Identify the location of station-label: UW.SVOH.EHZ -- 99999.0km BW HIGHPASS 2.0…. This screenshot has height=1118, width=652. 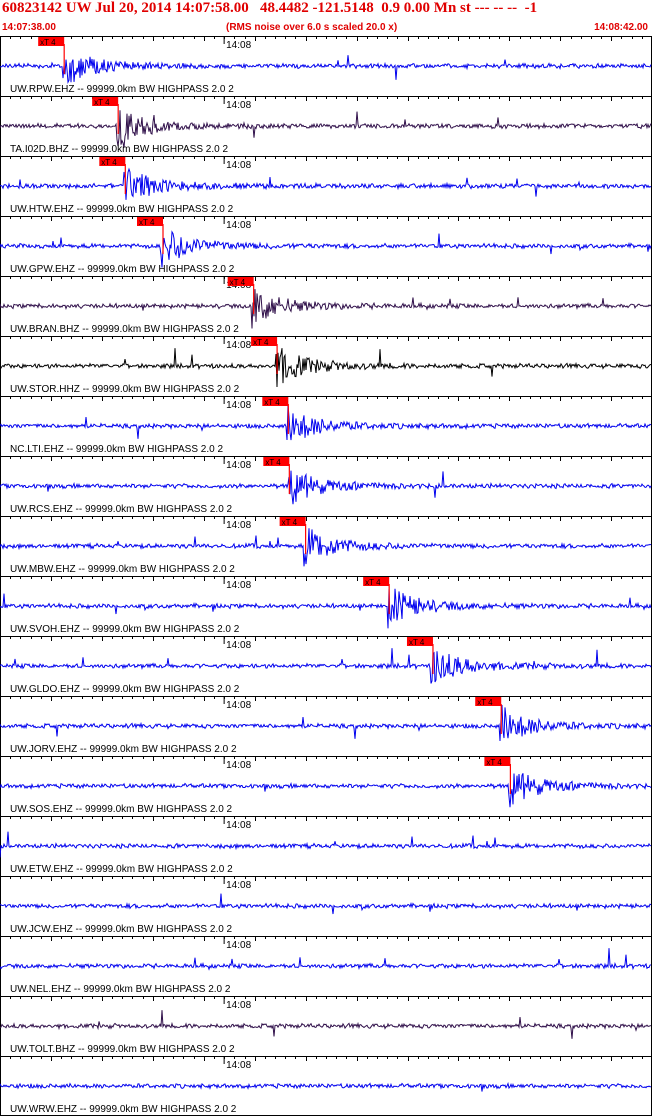
(125, 629).